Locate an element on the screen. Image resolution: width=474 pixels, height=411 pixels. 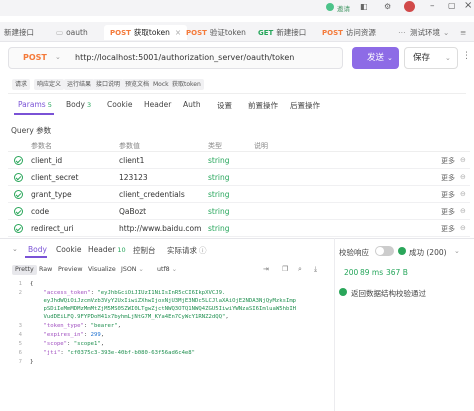
chip-request: 请求 is located at coordinates (21, 84).